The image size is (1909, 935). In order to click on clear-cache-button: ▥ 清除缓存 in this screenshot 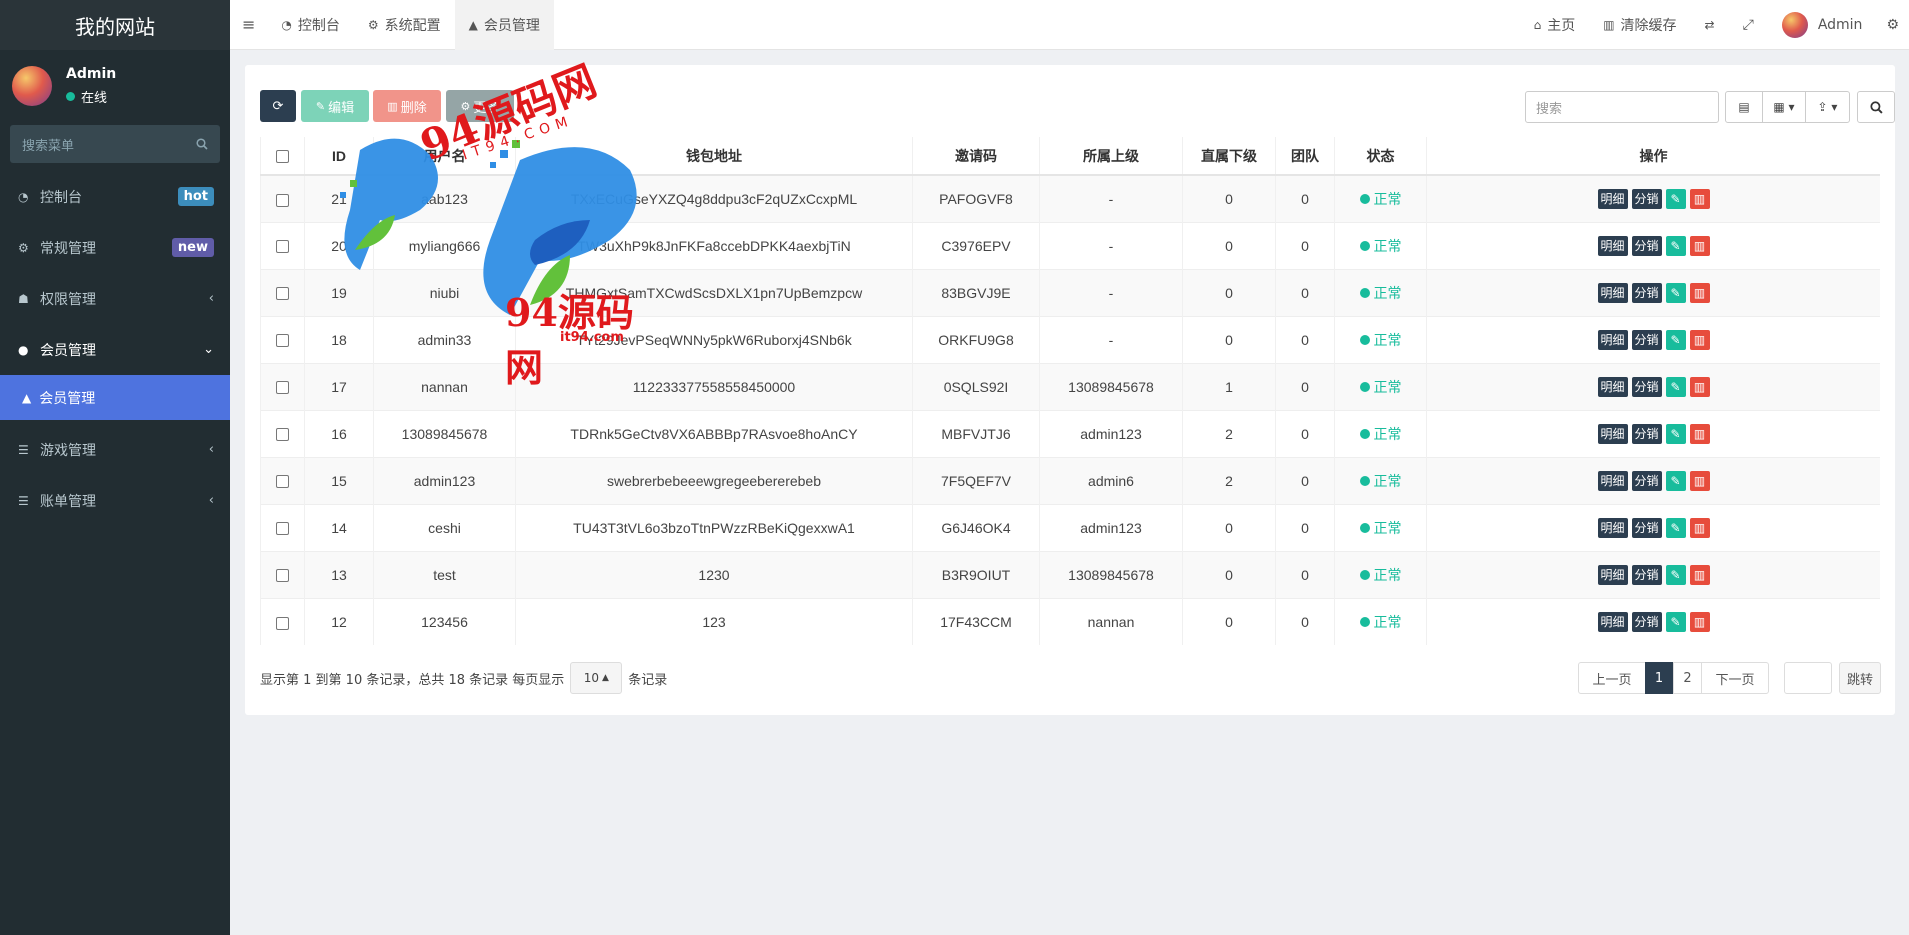, I will do `click(1639, 25)`.